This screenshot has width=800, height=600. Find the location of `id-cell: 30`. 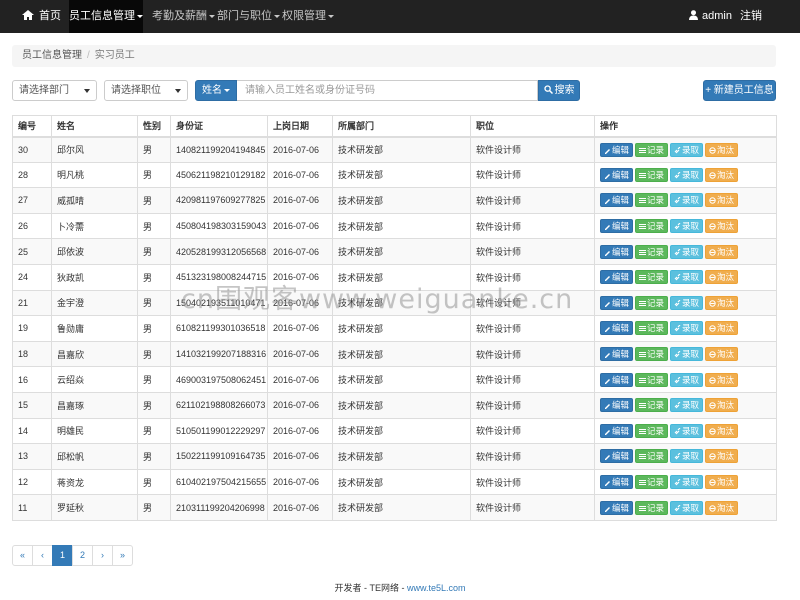

id-cell: 30 is located at coordinates (32, 149).